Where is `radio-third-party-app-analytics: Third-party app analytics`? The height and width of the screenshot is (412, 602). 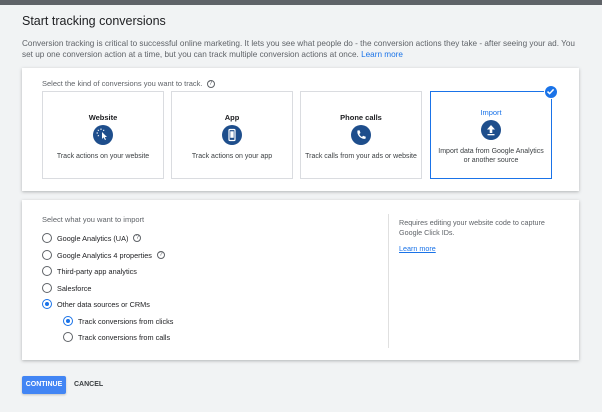 radio-third-party-app-analytics: Third-party app analytics is located at coordinates (89, 271).